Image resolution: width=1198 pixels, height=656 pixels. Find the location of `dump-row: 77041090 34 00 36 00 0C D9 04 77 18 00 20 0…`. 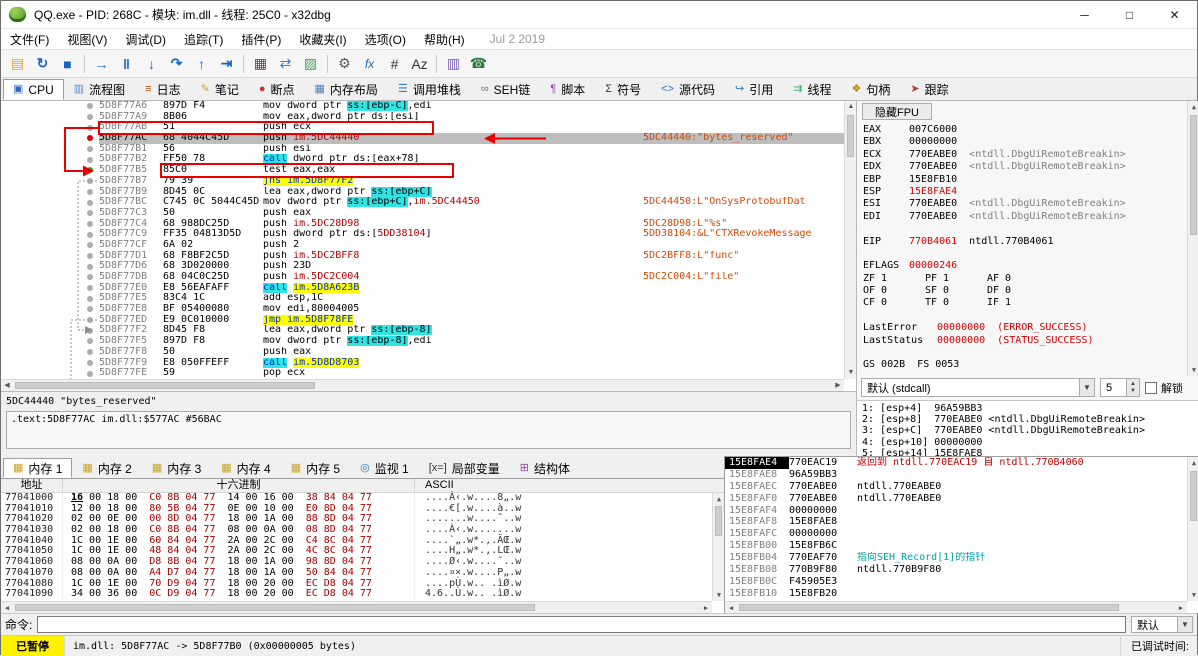

dump-row: 77041090 34 00 36 00 0C D9 04 77 18 00 20 0… is located at coordinates (362, 594).